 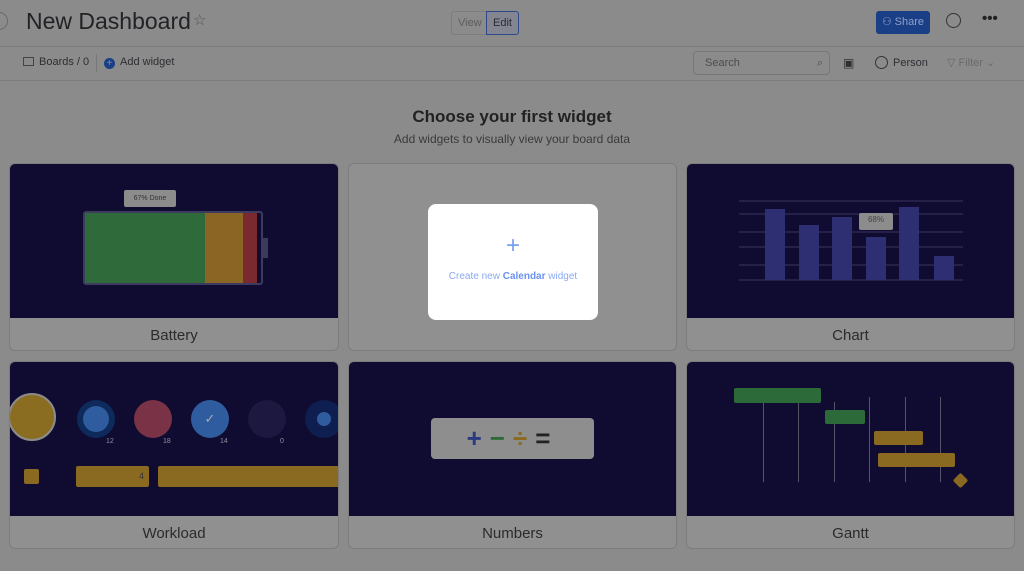 What do you see at coordinates (524, 438) in the screenshot?
I see `divide-icon: ÷` at bounding box center [524, 438].